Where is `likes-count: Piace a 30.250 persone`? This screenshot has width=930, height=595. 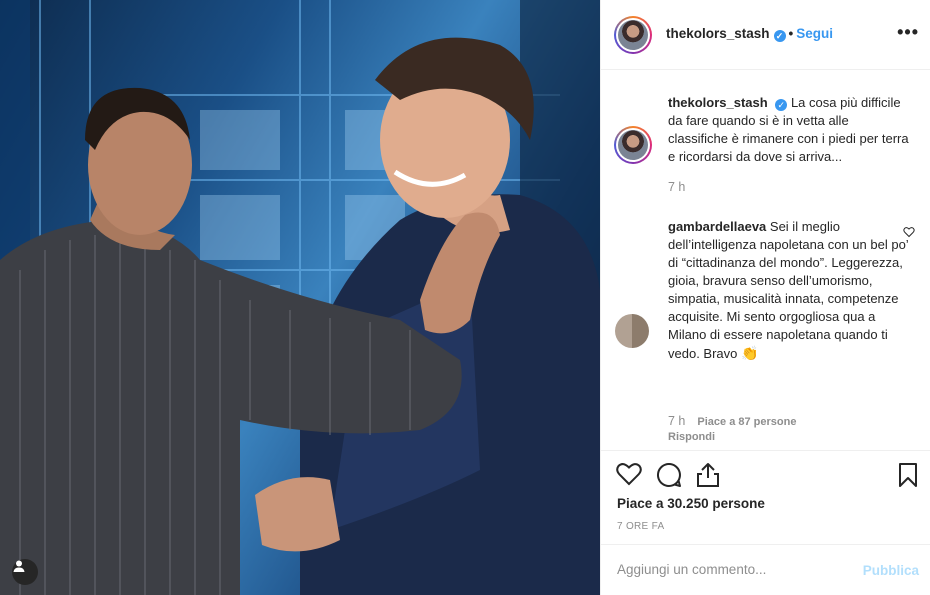
likes-count: Piace a 30.250 persone is located at coordinates (691, 503).